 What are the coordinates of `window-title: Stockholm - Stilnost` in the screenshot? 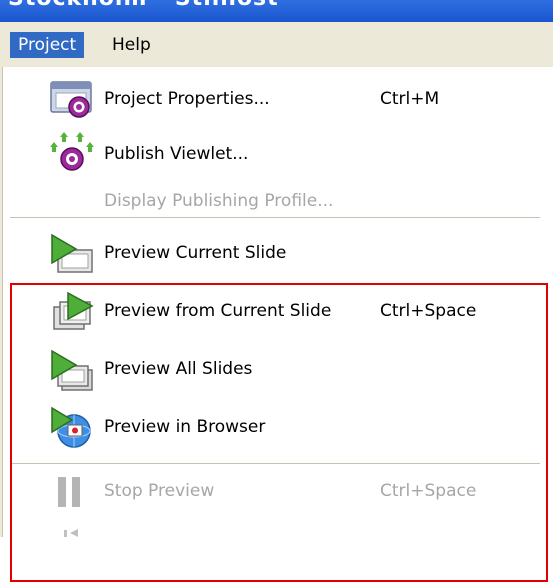 It's located at (143, 5).